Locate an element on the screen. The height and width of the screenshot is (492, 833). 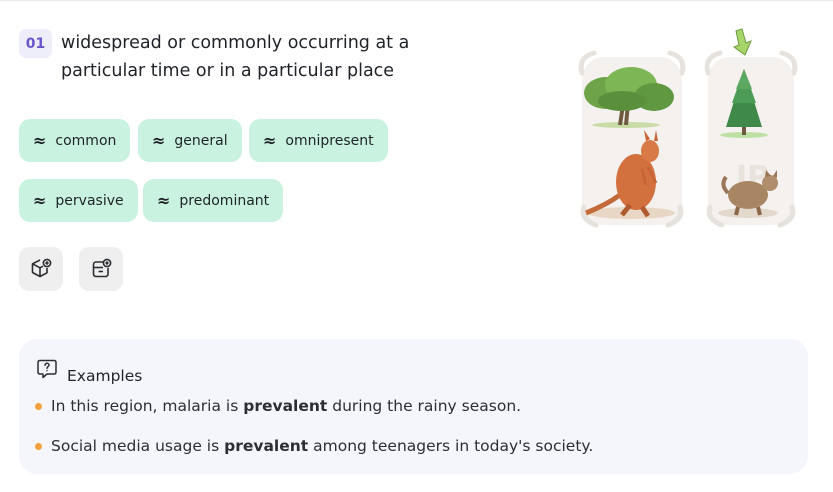
add-to-collection-button is located at coordinates (41, 269).